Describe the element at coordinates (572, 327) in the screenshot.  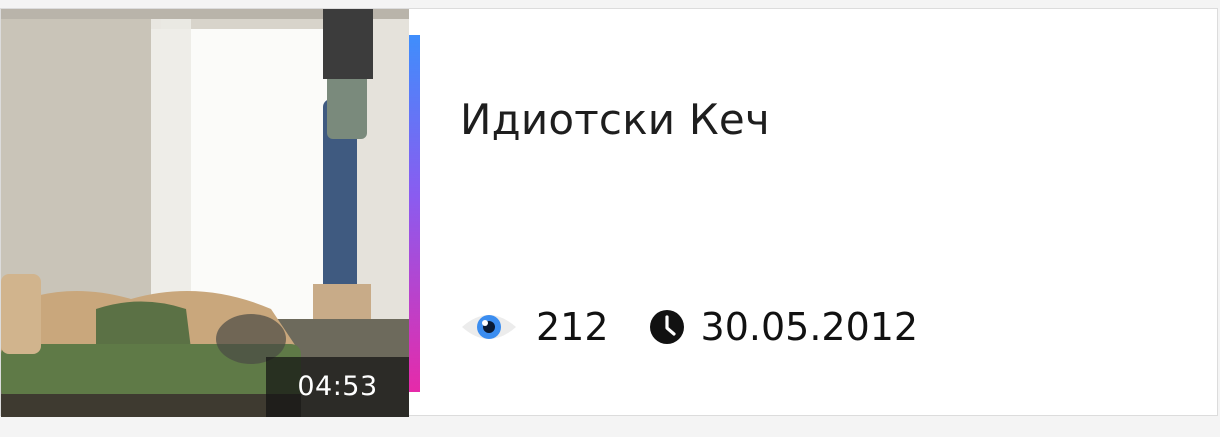
I see `view-count: 212` at that location.